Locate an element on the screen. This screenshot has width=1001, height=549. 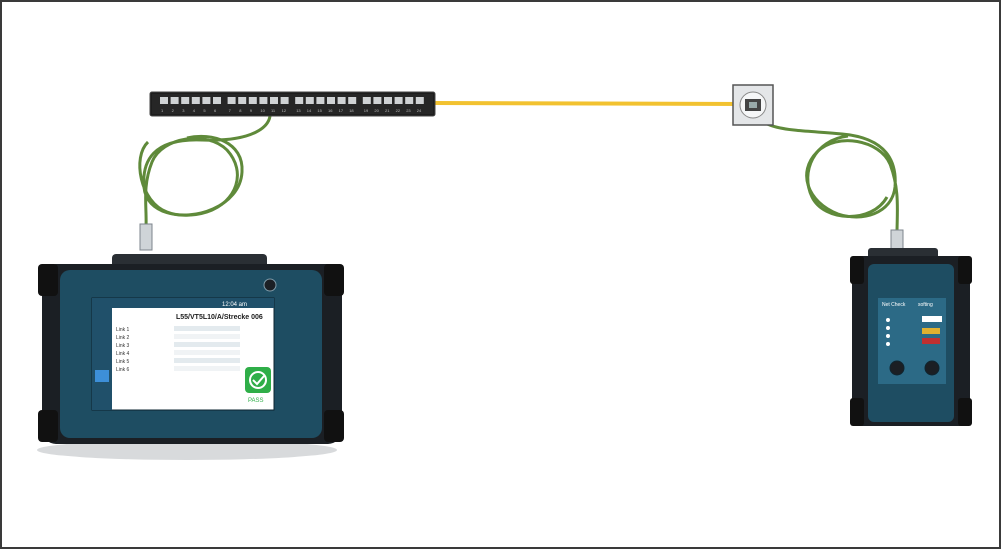
screen-row-label: Link 4 is located at coordinates (123, 354).